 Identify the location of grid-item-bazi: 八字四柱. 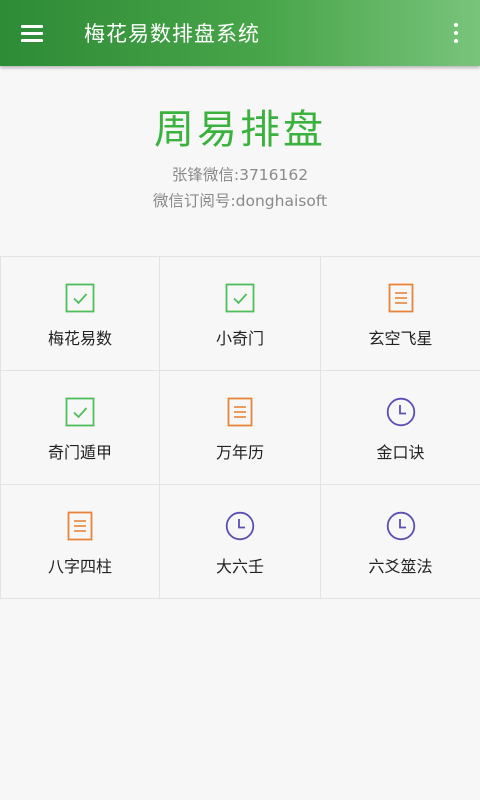
(80, 542).